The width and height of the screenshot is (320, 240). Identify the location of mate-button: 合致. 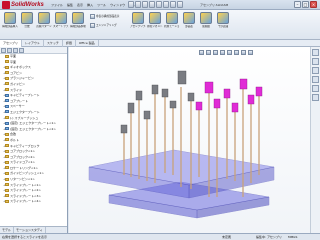
(27, 24).